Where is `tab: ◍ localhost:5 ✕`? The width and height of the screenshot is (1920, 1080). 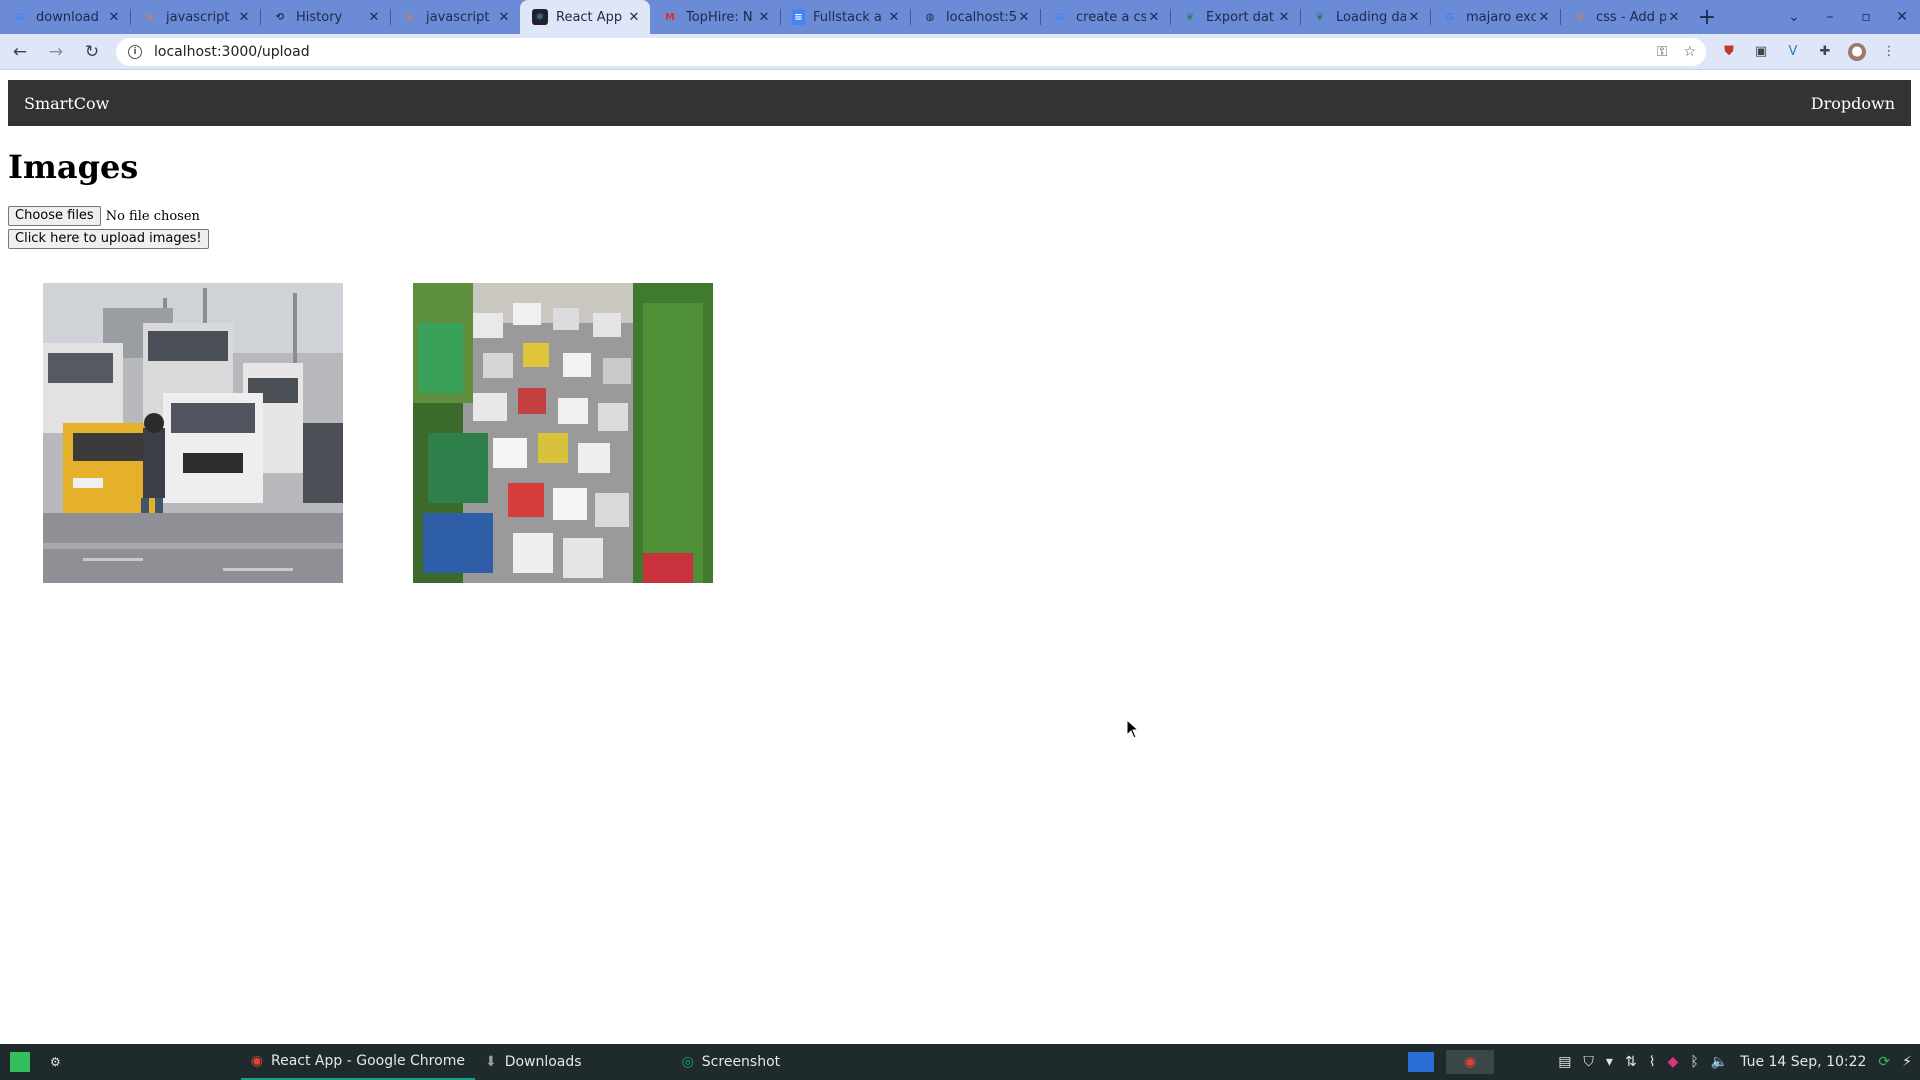
tab: ◍ localhost:5 ✕ is located at coordinates (975, 17).